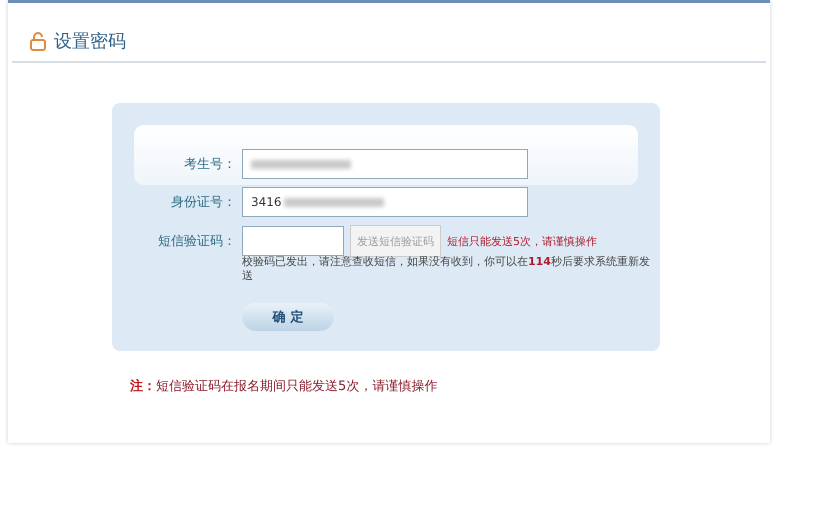 The height and width of the screenshot is (525, 840). I want to click on note-text: 注：短信验证码在报名期间只能发送5次，请谨慎操作, so click(284, 386).